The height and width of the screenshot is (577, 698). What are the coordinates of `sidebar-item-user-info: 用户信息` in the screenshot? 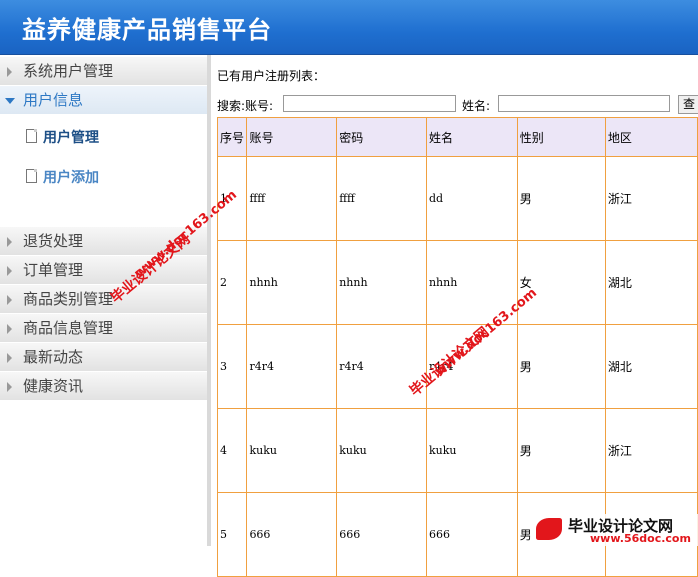 It's located at (103, 100).